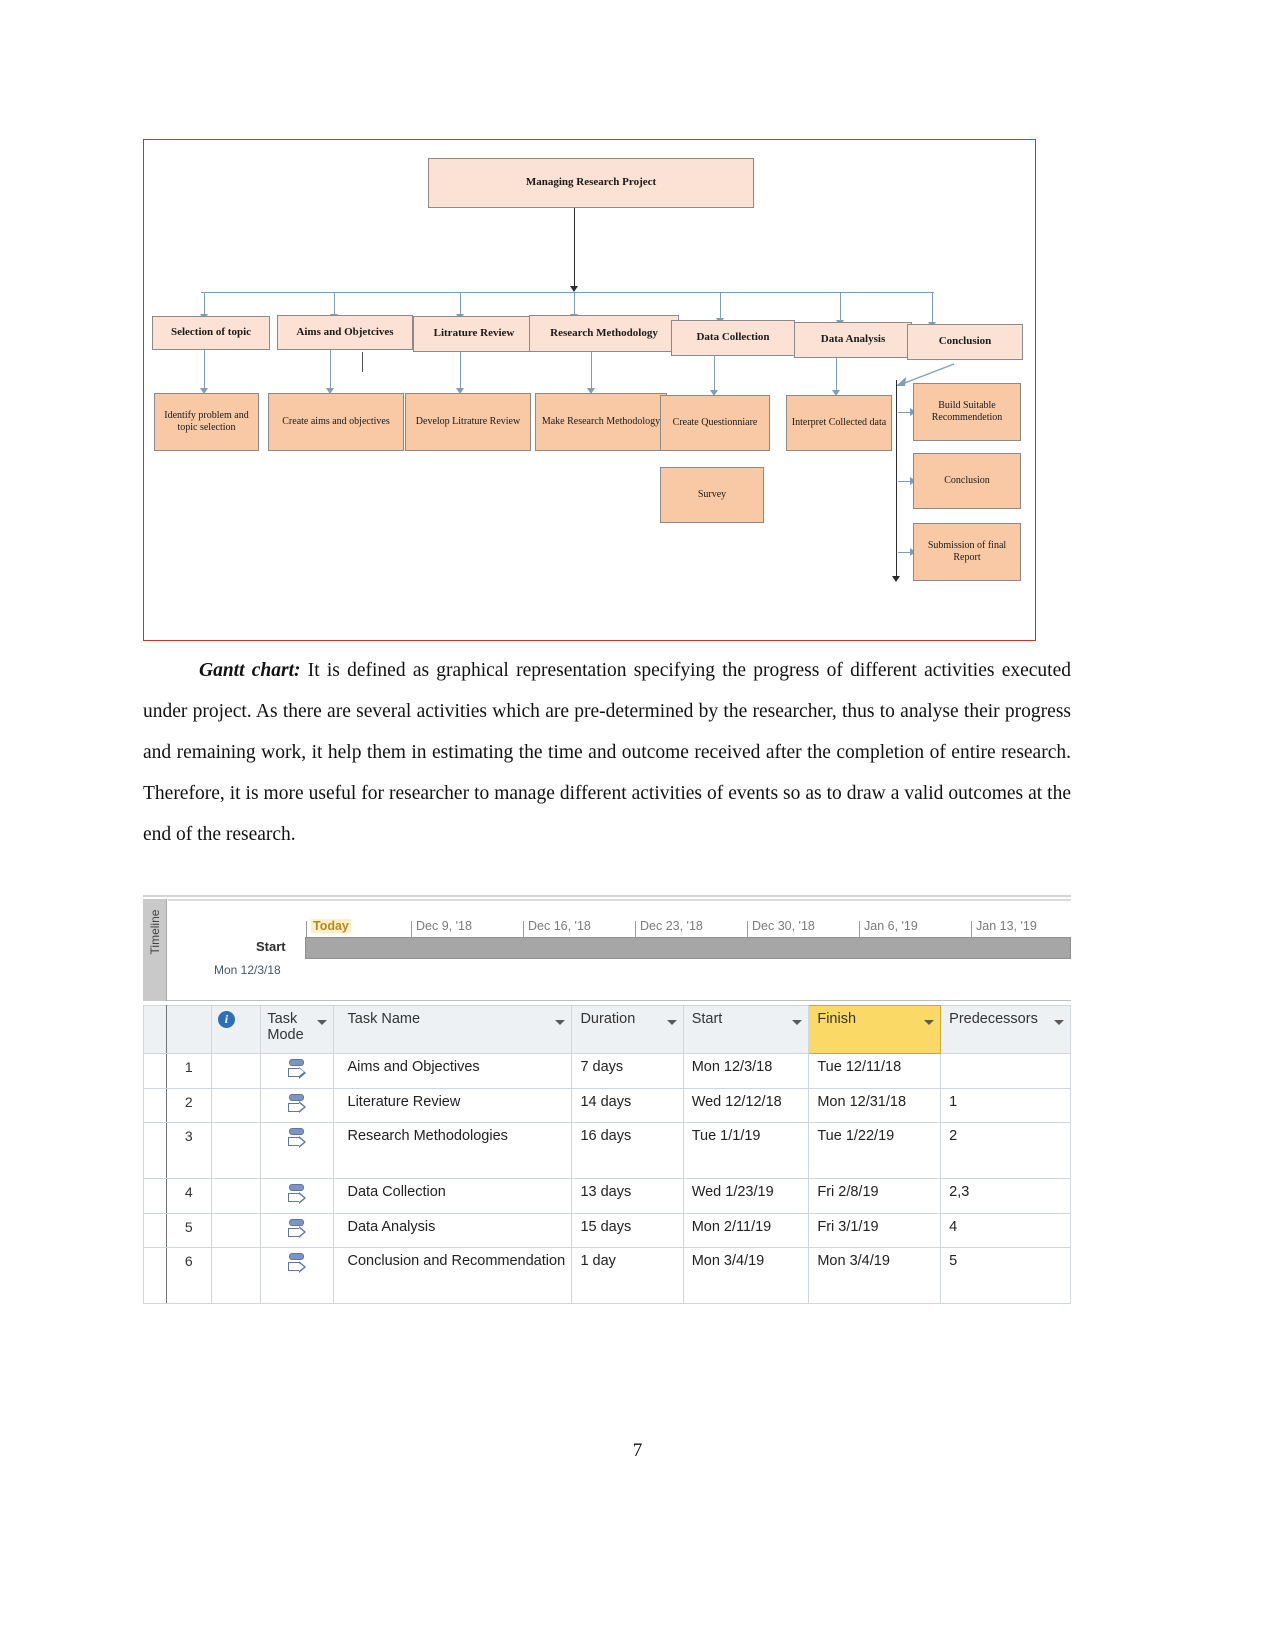  I want to click on node-label: Research Methodology, so click(604, 332).